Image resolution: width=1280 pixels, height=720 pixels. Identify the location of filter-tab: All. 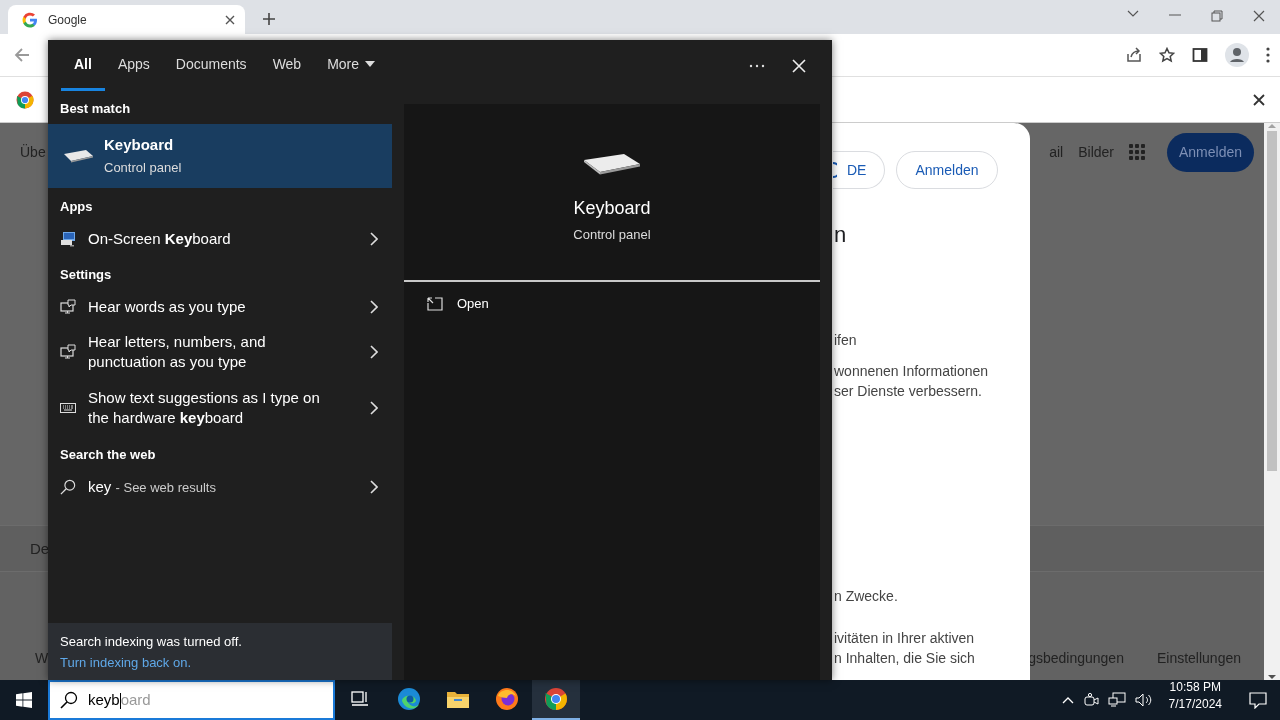
(83, 65).